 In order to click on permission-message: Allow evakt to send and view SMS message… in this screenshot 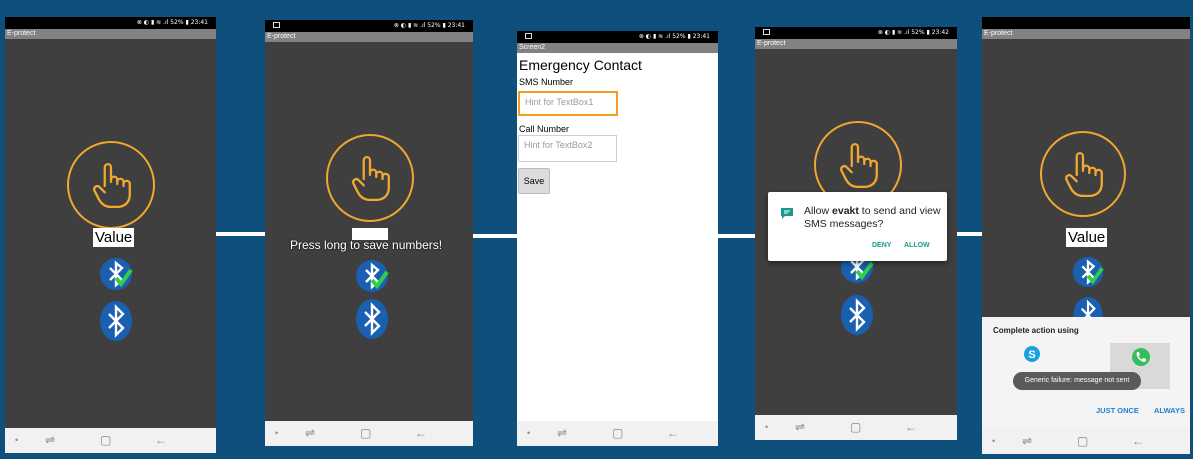, I will do `click(872, 217)`.